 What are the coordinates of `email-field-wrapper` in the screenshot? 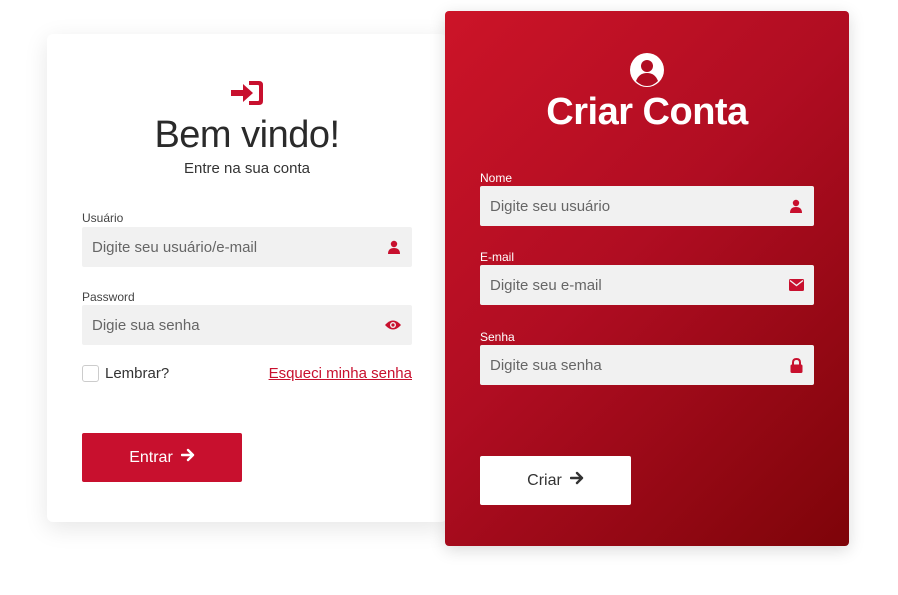 It's located at (647, 285).